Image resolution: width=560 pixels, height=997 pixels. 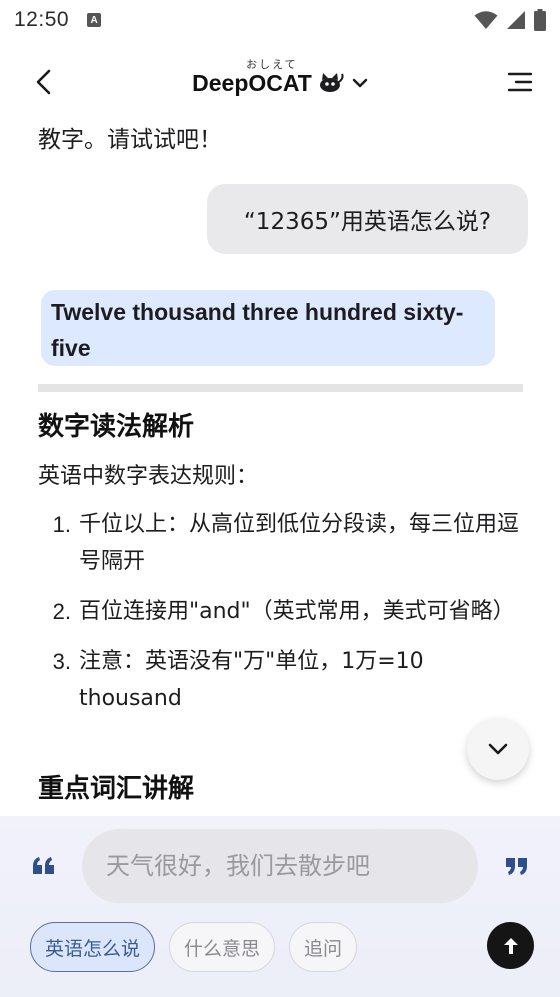 I want to click on answer-text: Twelve thousand three hundred sixty-five, so click(x=257, y=330).